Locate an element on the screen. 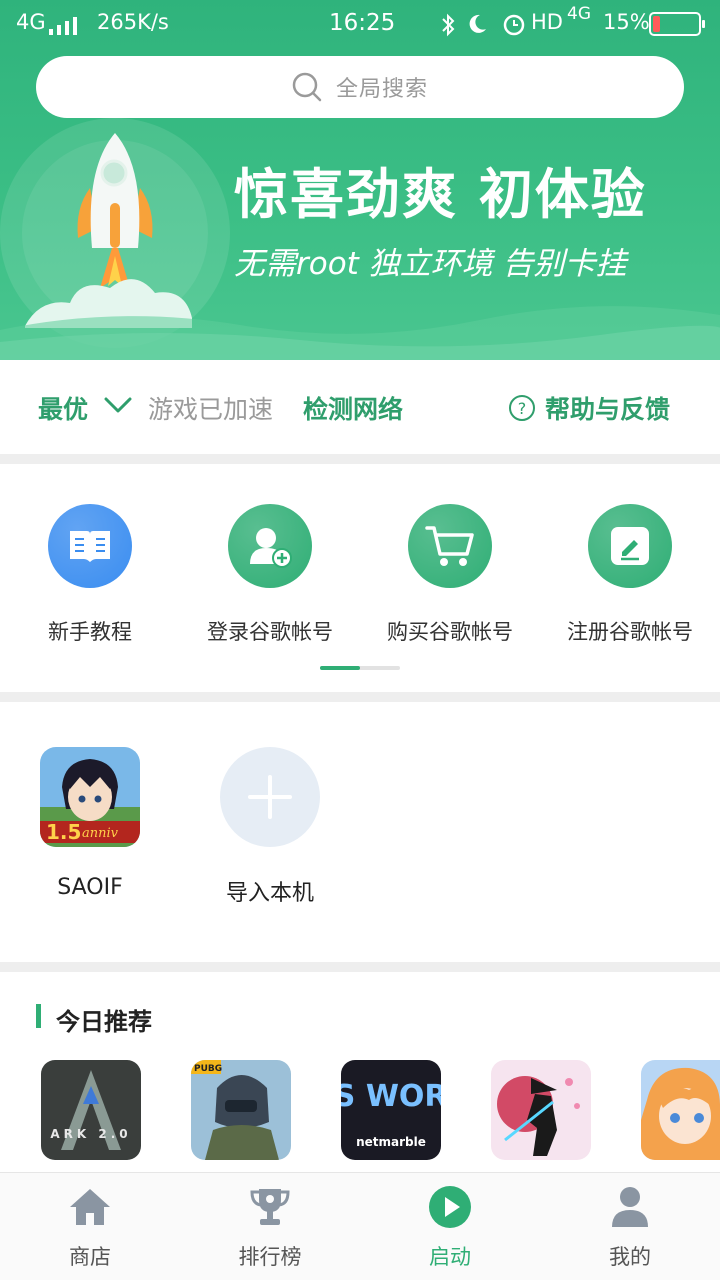  clock: 16:25 is located at coordinates (362, 23).